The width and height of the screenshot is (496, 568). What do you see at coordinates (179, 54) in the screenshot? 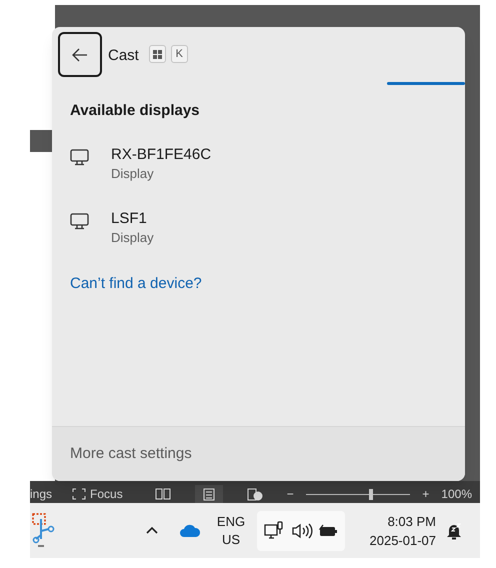
I see `shortcut-key: K` at bounding box center [179, 54].